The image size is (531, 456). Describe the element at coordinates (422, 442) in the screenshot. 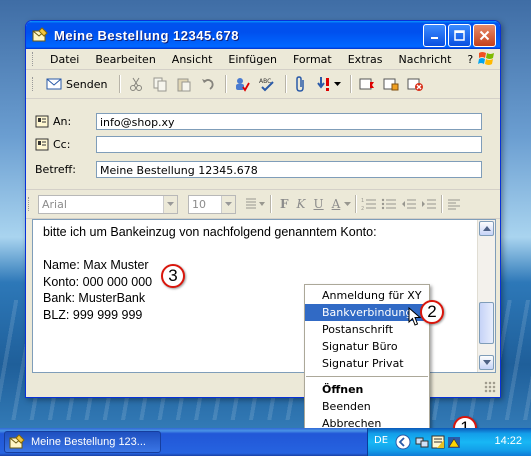

I see `network-icon` at that location.